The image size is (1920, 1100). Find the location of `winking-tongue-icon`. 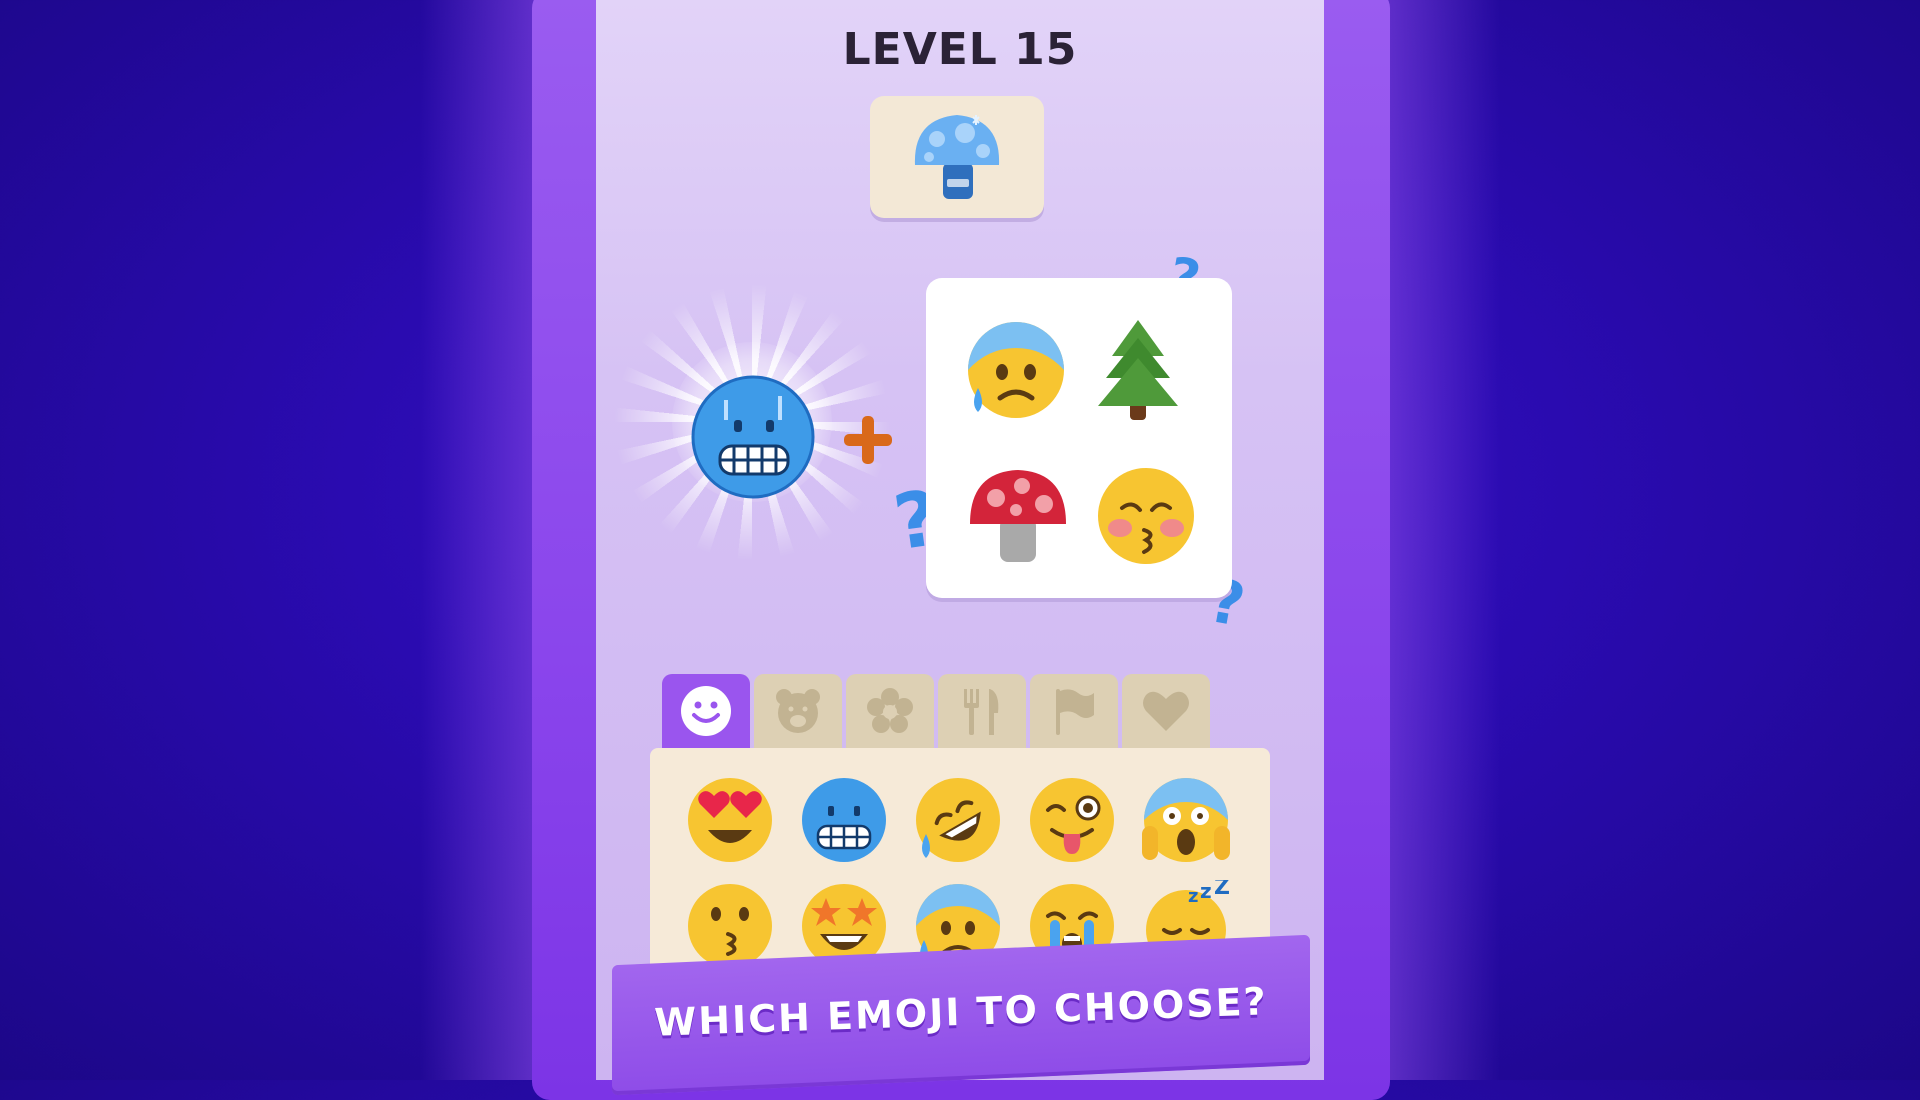

winking-tongue-icon is located at coordinates (1072, 820).